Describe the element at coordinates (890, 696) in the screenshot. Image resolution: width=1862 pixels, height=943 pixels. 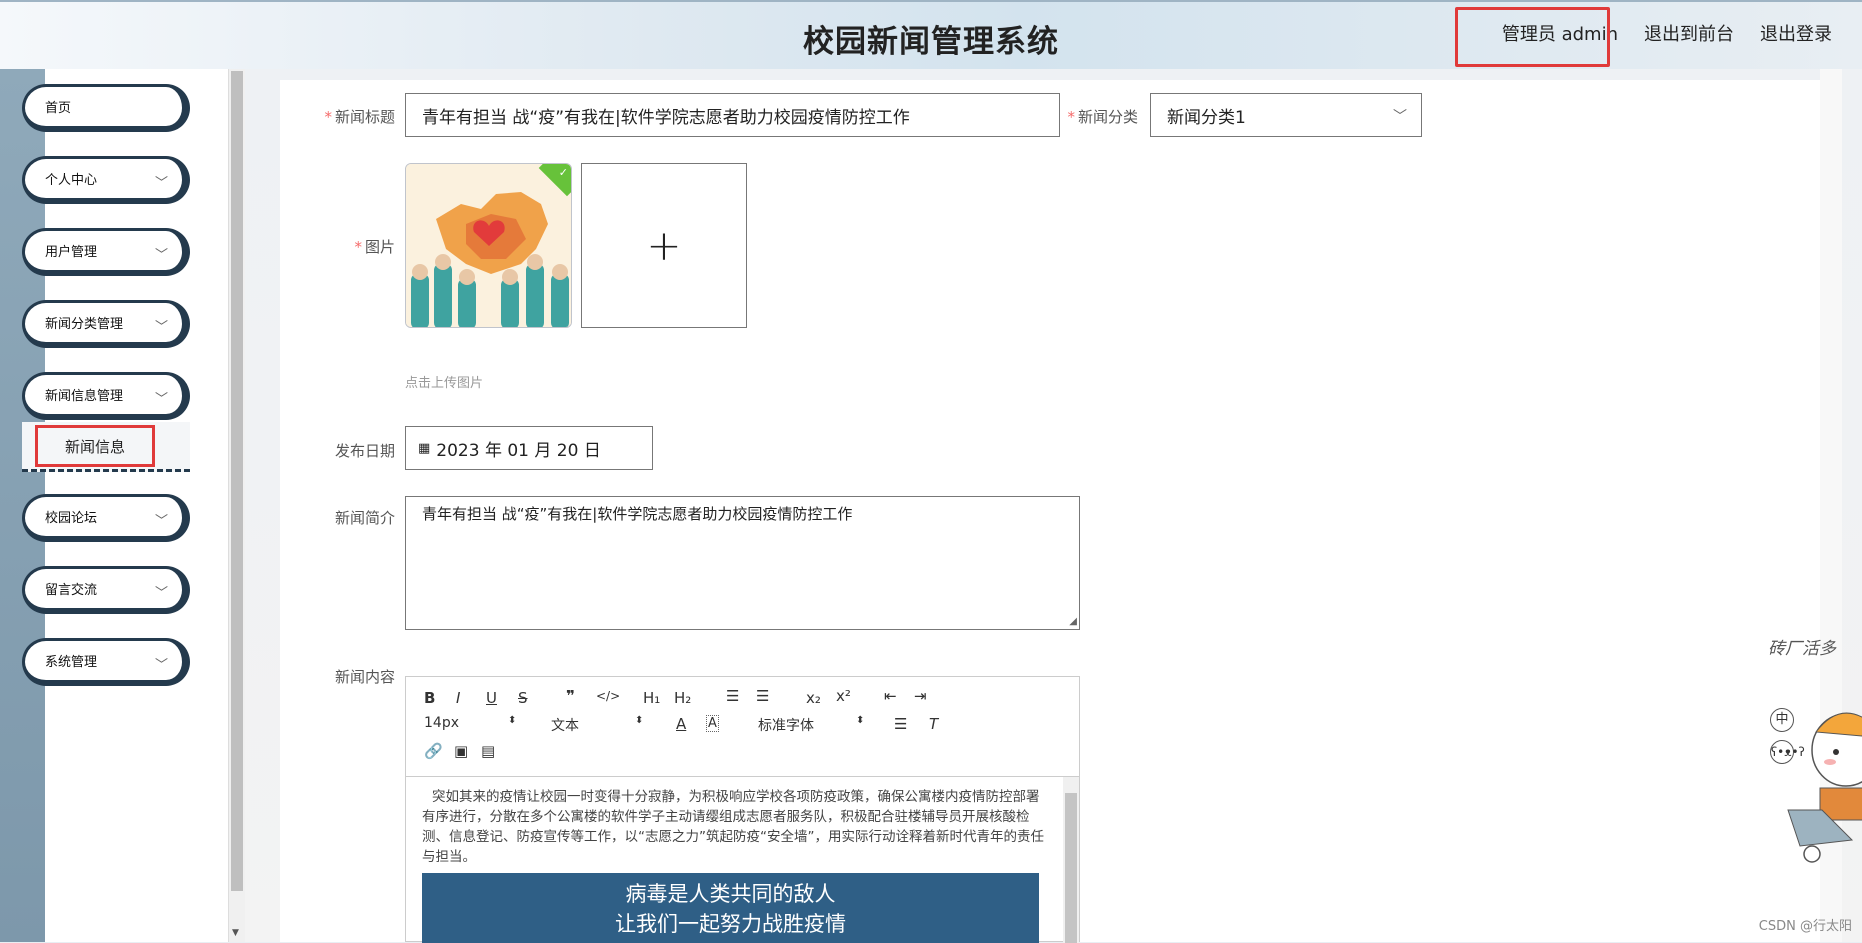
I see `outdent-icon: ⇤` at that location.